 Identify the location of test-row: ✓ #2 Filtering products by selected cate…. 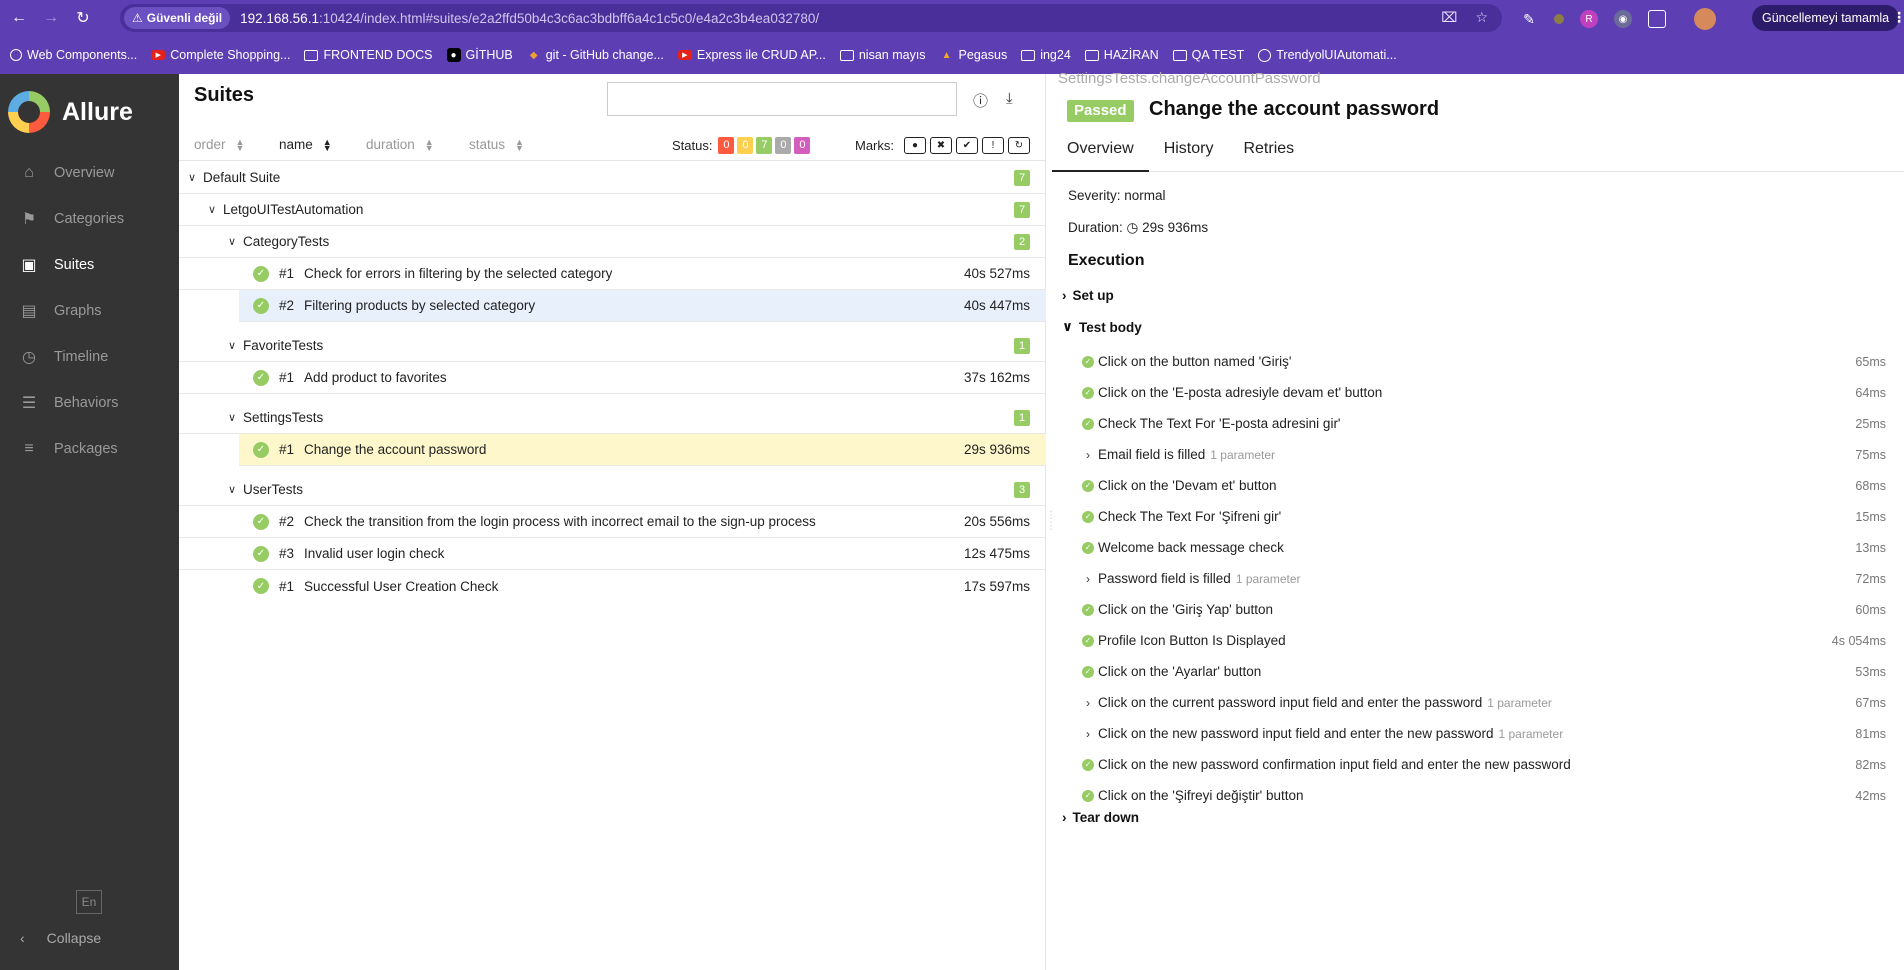
(642, 306).